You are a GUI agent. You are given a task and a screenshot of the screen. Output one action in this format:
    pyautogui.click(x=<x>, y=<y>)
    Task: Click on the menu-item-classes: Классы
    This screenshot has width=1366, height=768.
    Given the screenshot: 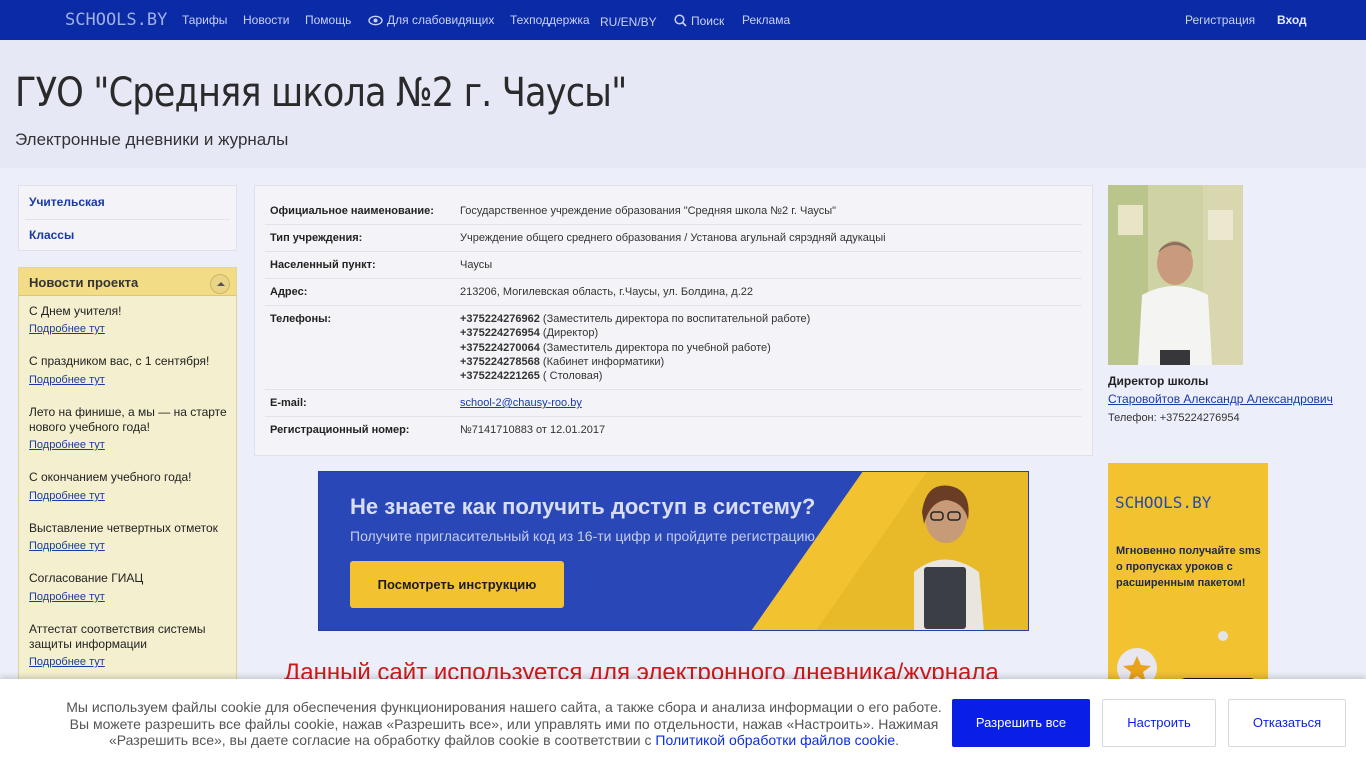 What is the action you would take?
    pyautogui.click(x=51, y=235)
    